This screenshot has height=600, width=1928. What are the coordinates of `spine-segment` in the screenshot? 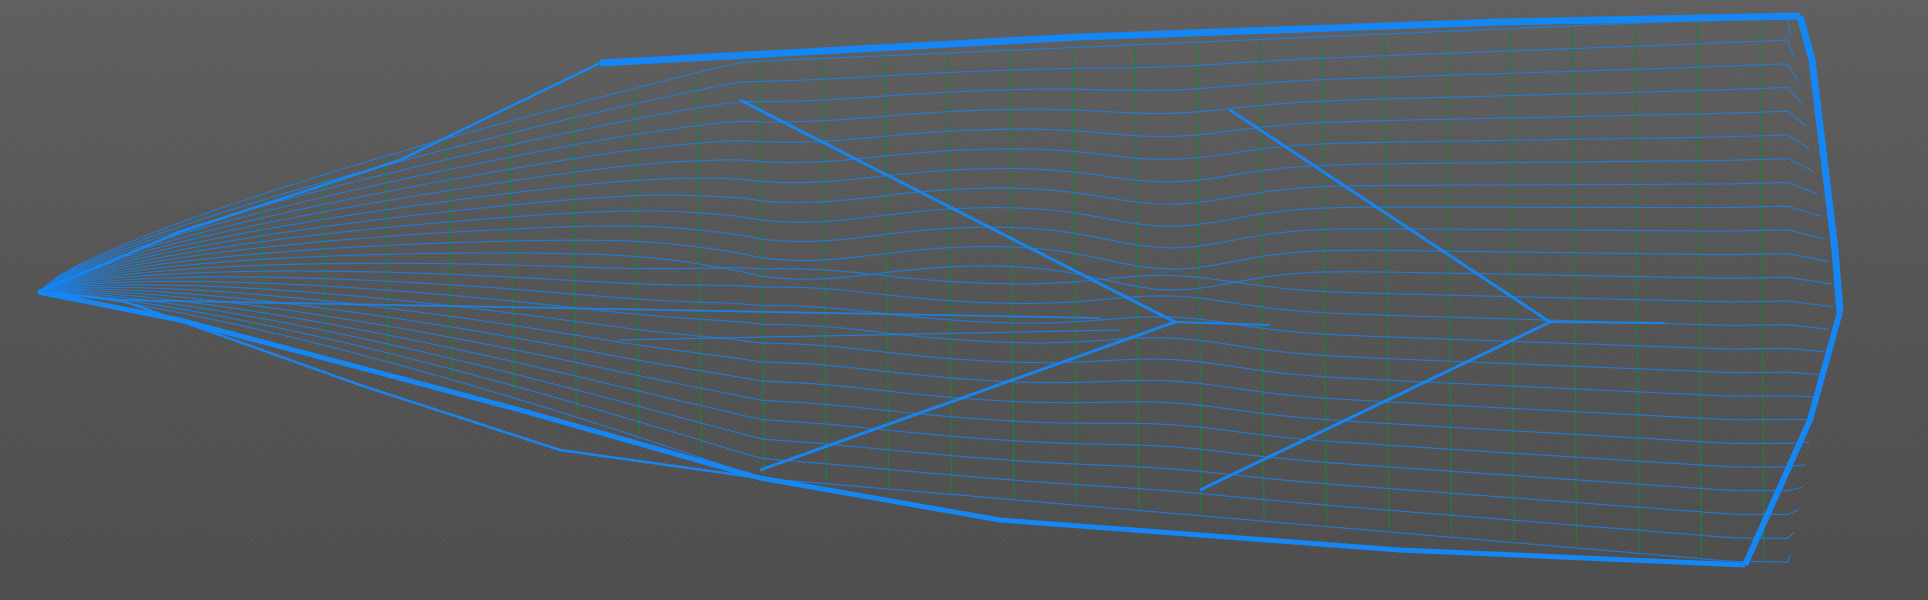 It's located at (1607, 322).